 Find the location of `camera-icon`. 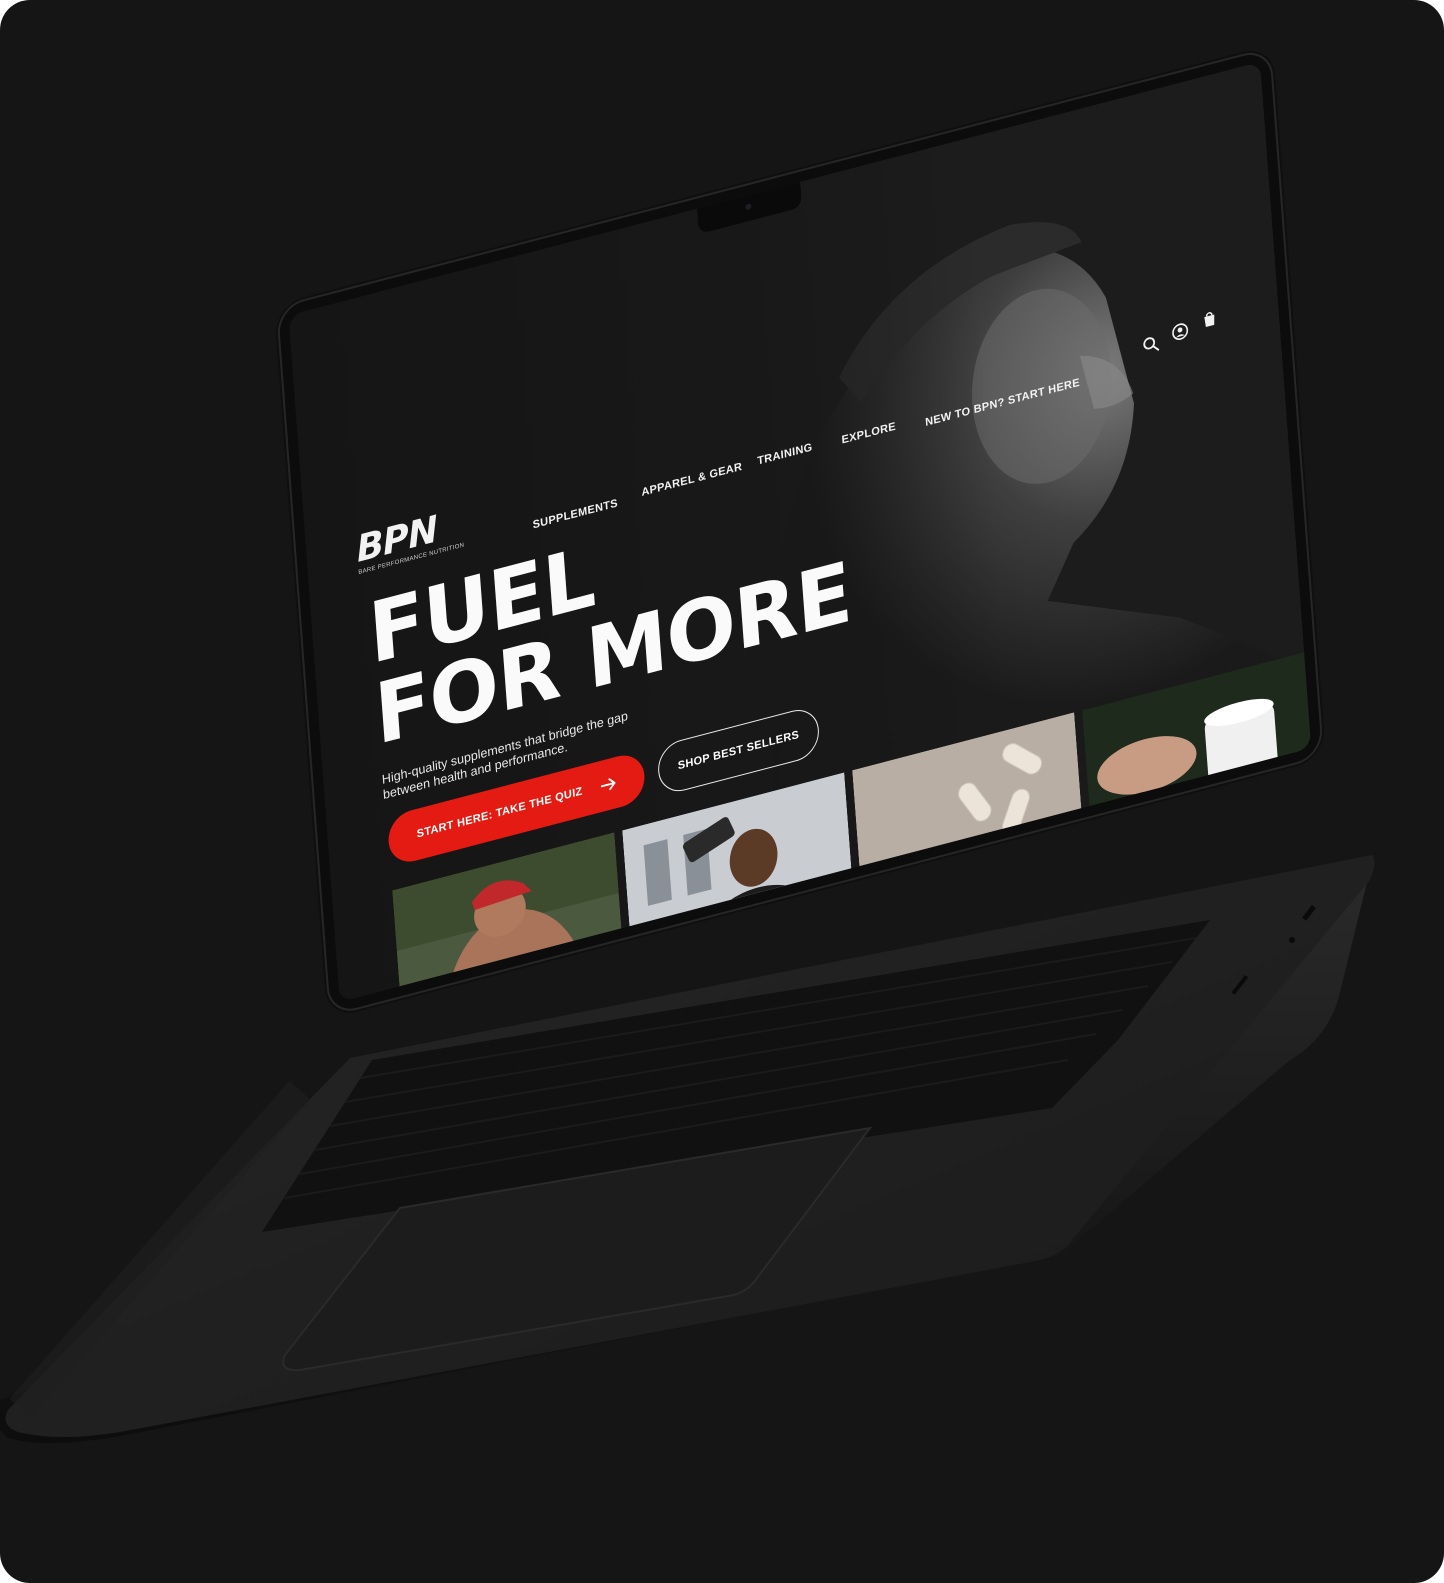

camera-icon is located at coordinates (748, 206).